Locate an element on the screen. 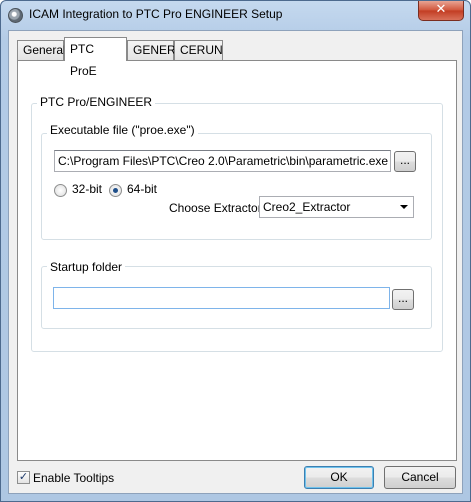 Image resolution: width=471 pixels, height=502 pixels. gear-icon is located at coordinates (15, 15).